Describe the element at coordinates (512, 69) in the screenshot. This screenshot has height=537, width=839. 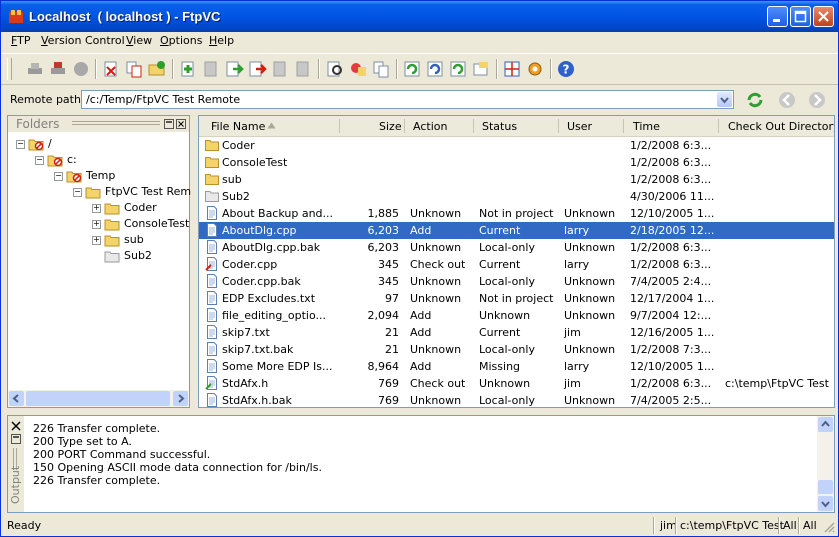
I see `grid-icon` at that location.